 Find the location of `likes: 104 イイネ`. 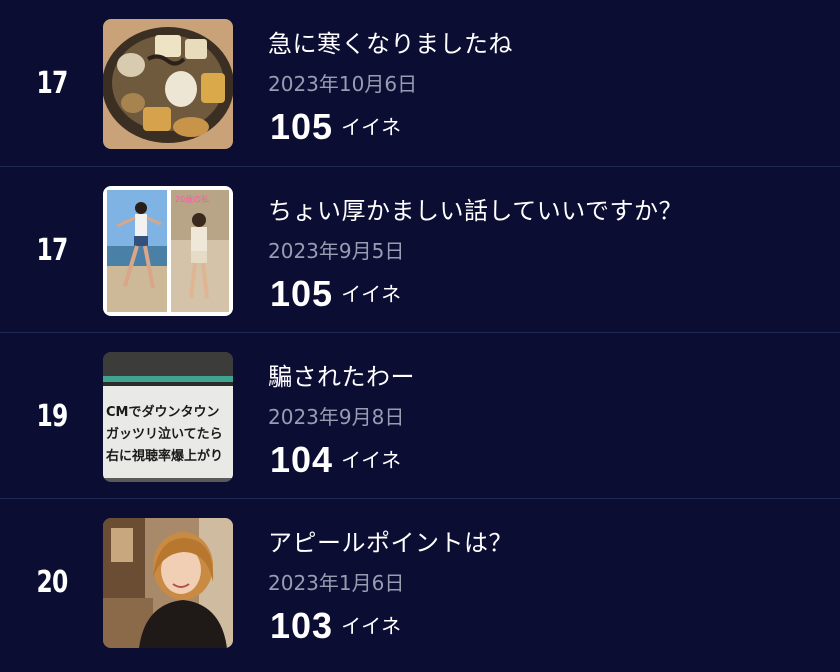

likes: 104 イイネ is located at coordinates (335, 460).